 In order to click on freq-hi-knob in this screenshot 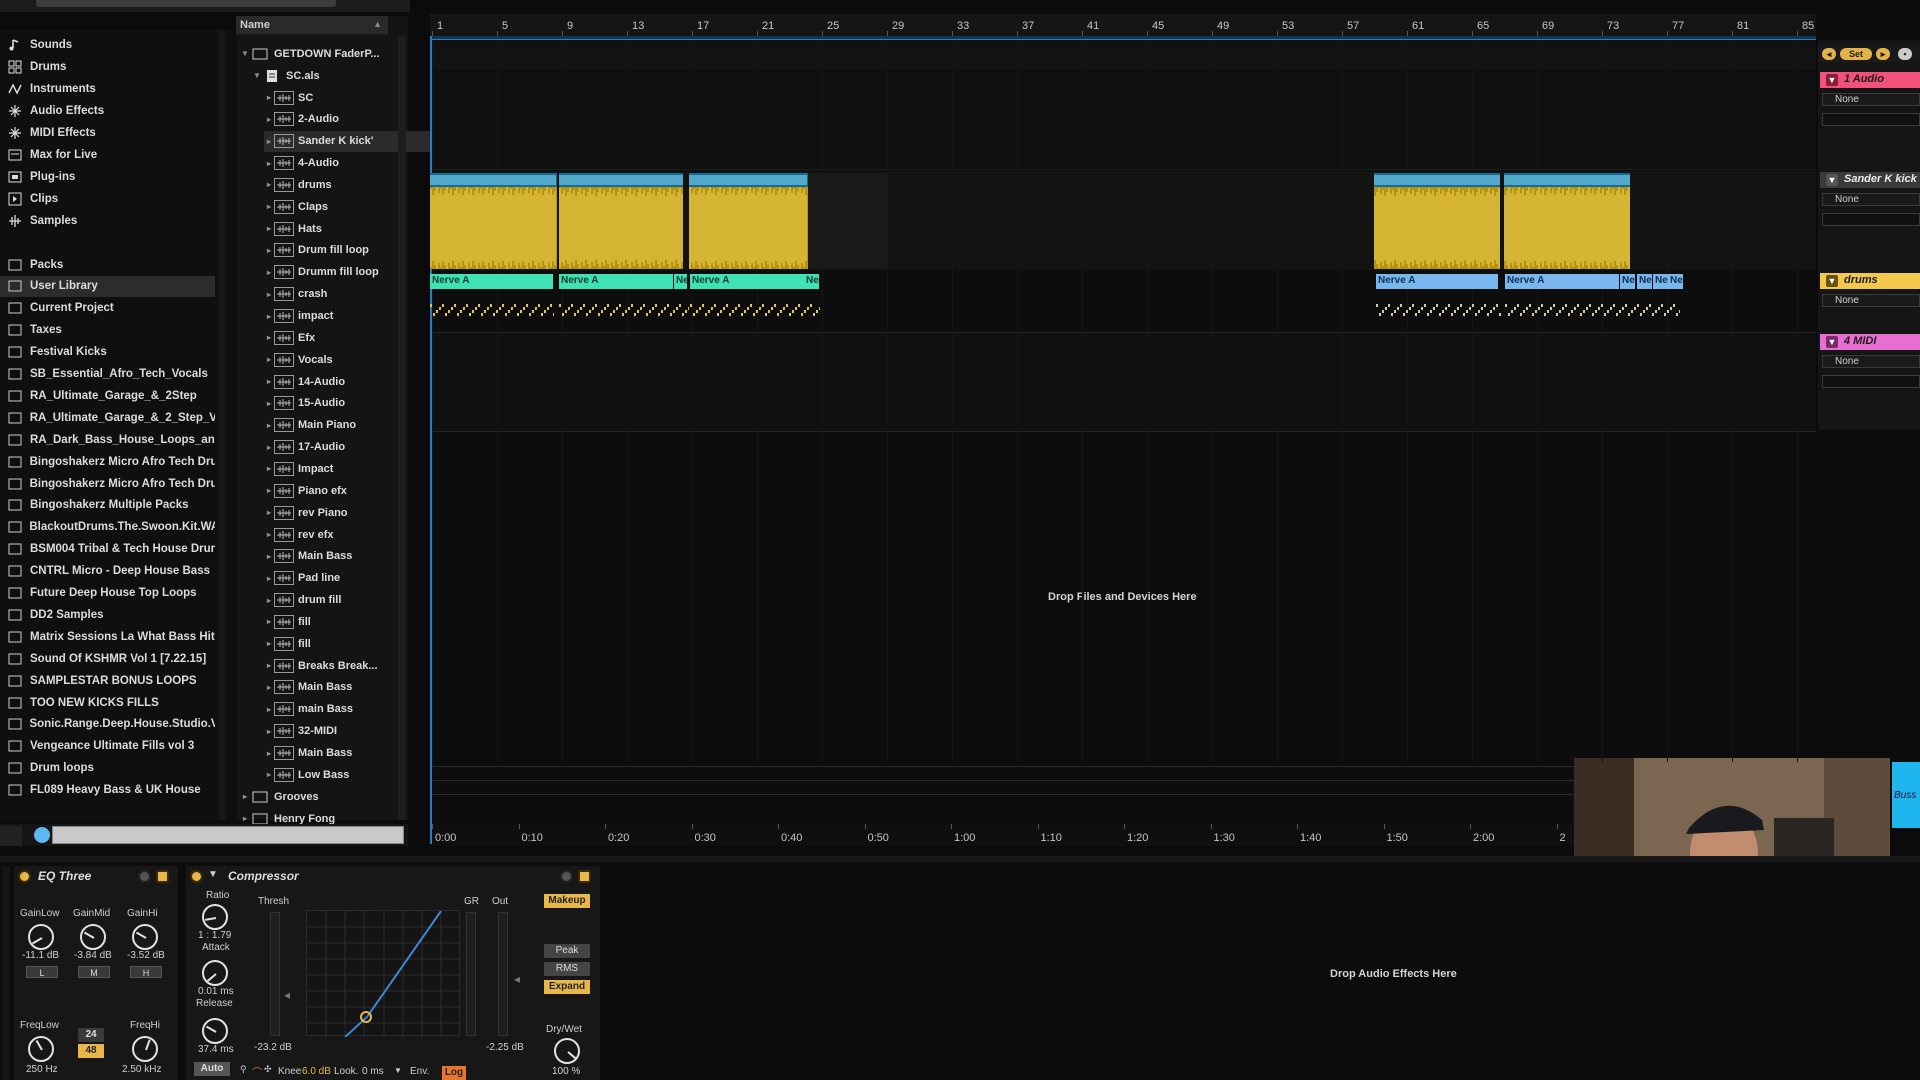, I will do `click(145, 1049)`.